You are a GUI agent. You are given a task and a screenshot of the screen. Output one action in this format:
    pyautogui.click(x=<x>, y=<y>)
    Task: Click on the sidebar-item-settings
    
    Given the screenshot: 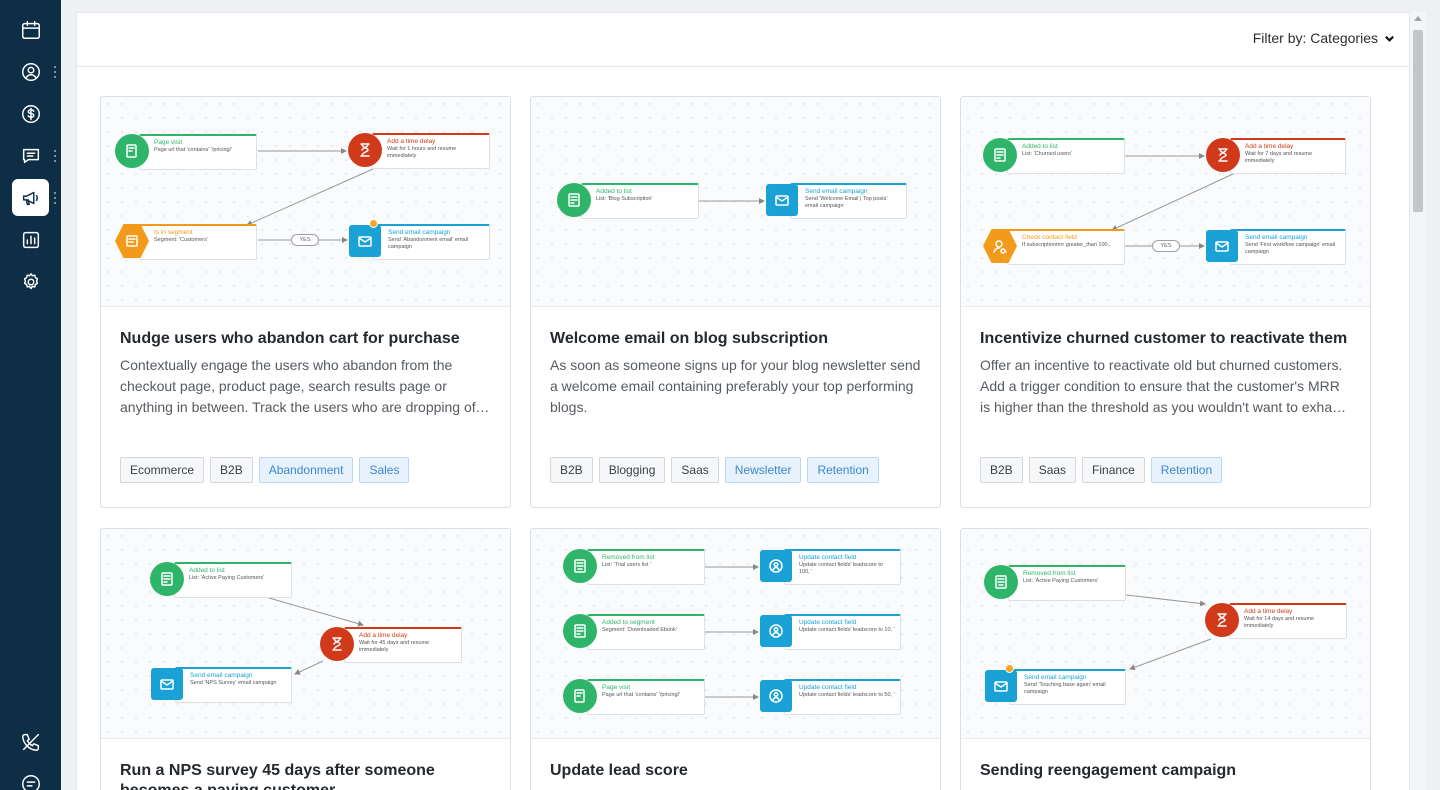 What is the action you would take?
    pyautogui.click(x=30, y=281)
    